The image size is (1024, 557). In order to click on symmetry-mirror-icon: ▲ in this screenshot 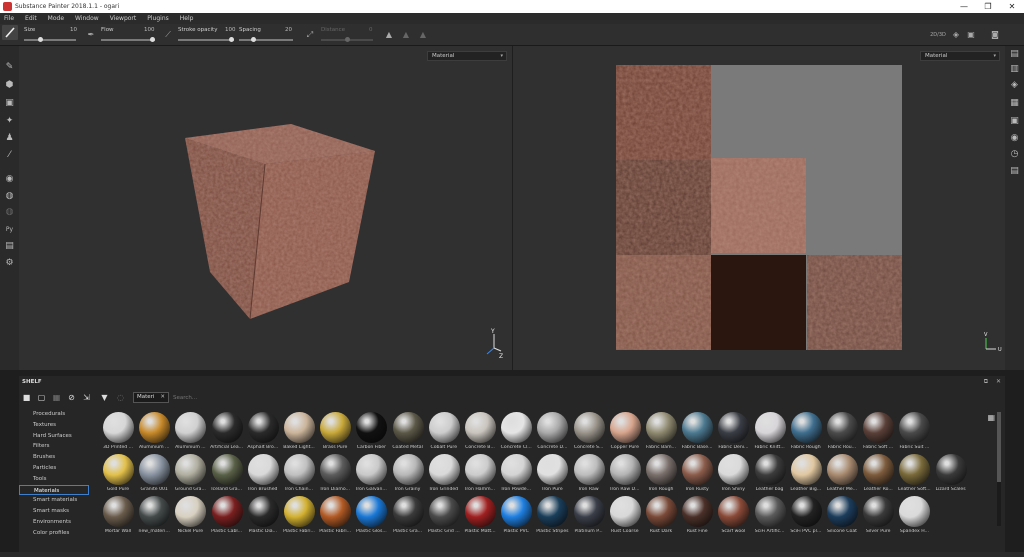, I will do `click(406, 35)`.